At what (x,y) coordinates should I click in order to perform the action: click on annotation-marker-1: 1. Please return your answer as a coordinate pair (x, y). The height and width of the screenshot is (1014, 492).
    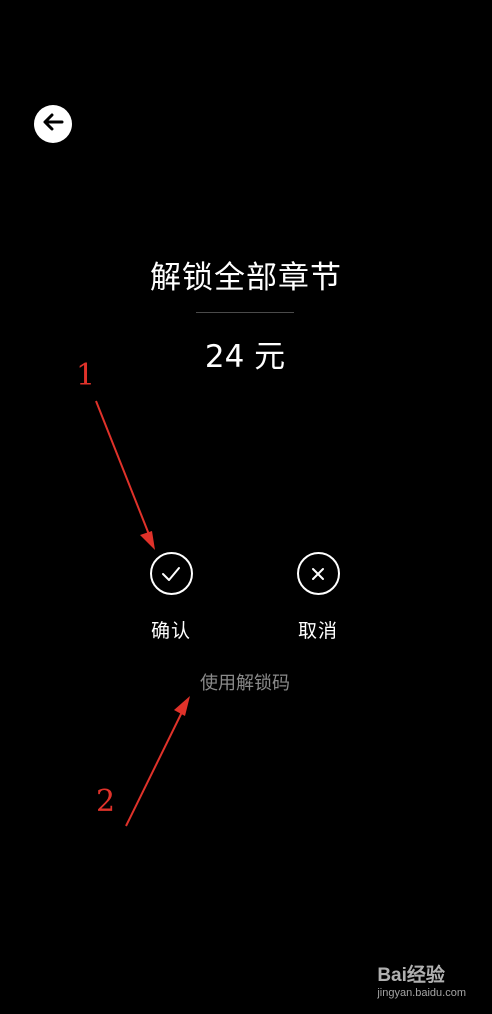
    Looking at the image, I should click on (86, 375).